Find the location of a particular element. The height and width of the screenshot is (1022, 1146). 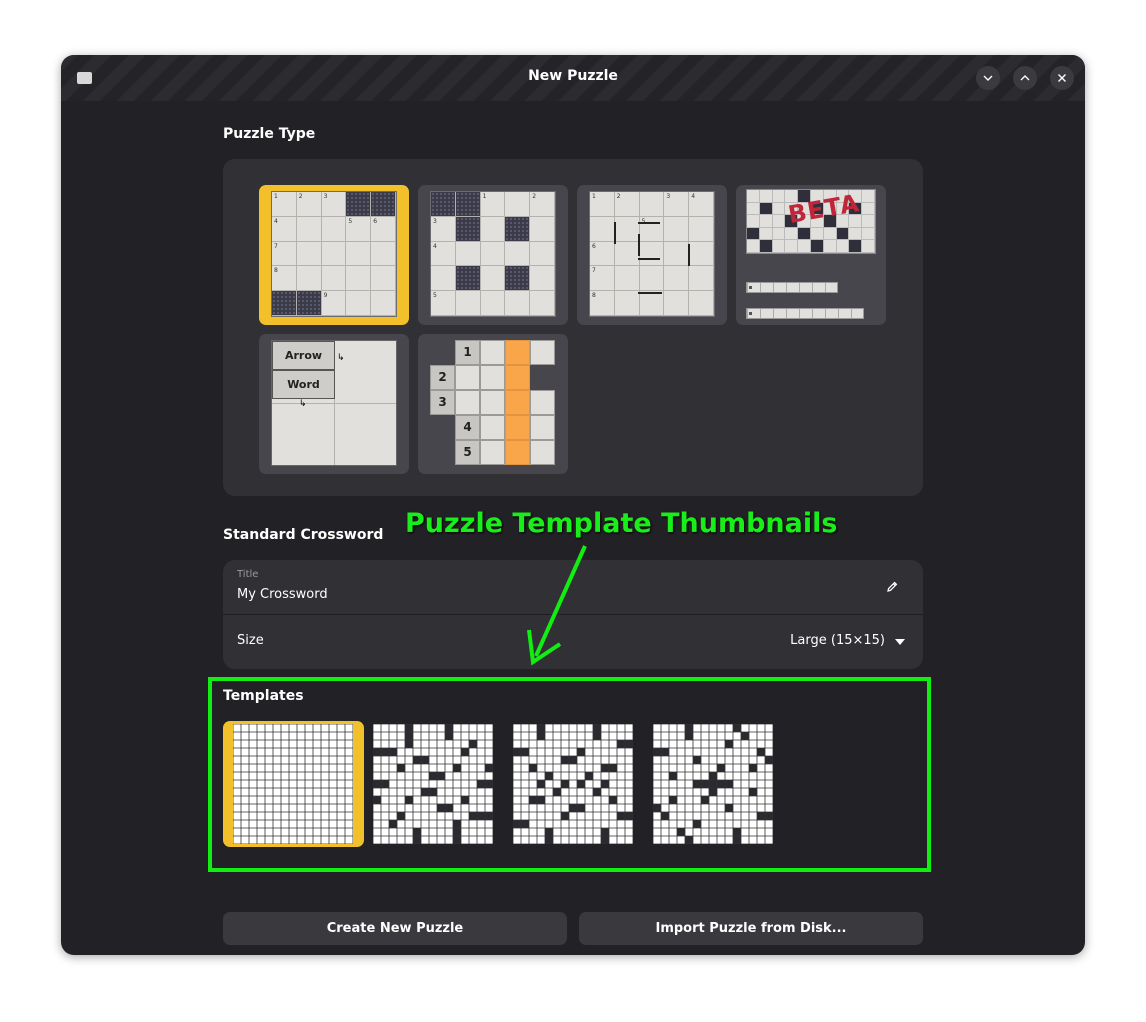

acrostic-number: 4 is located at coordinates (467, 427).